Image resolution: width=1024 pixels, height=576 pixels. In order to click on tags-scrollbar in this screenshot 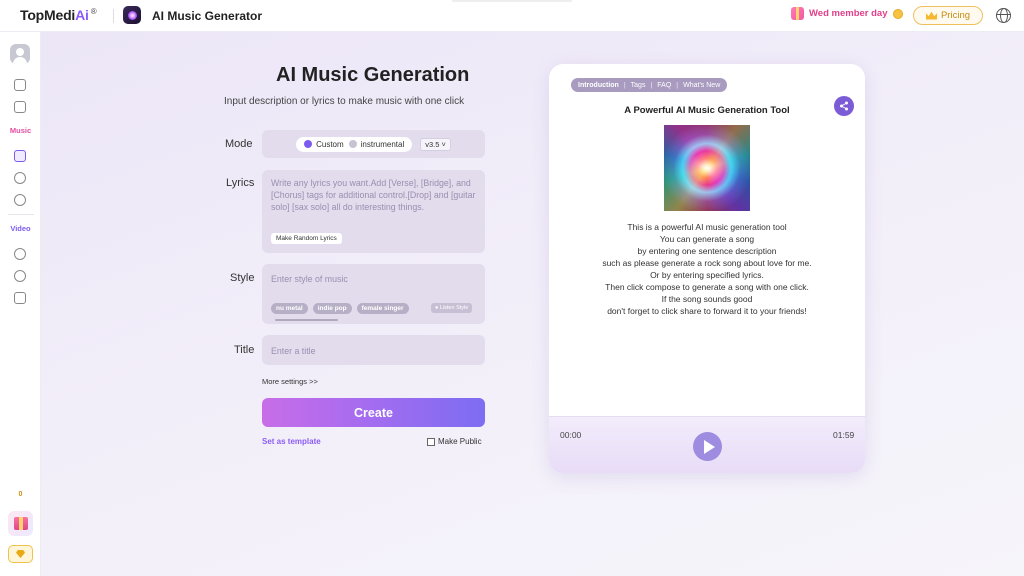, I will do `click(306, 320)`.